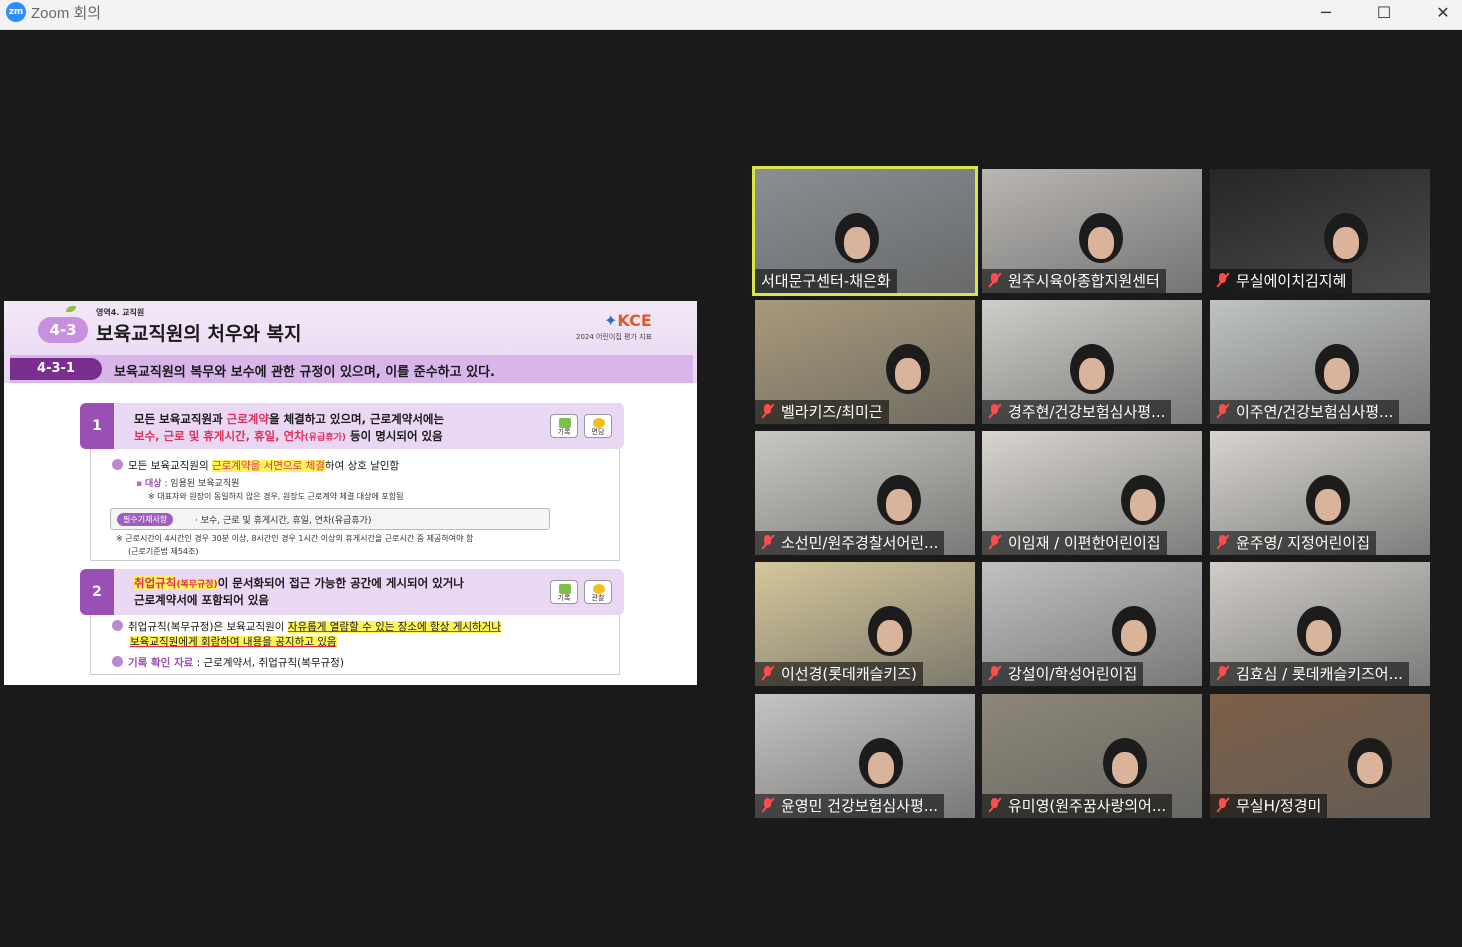  I want to click on section-number: 4-3-1, so click(56, 369).